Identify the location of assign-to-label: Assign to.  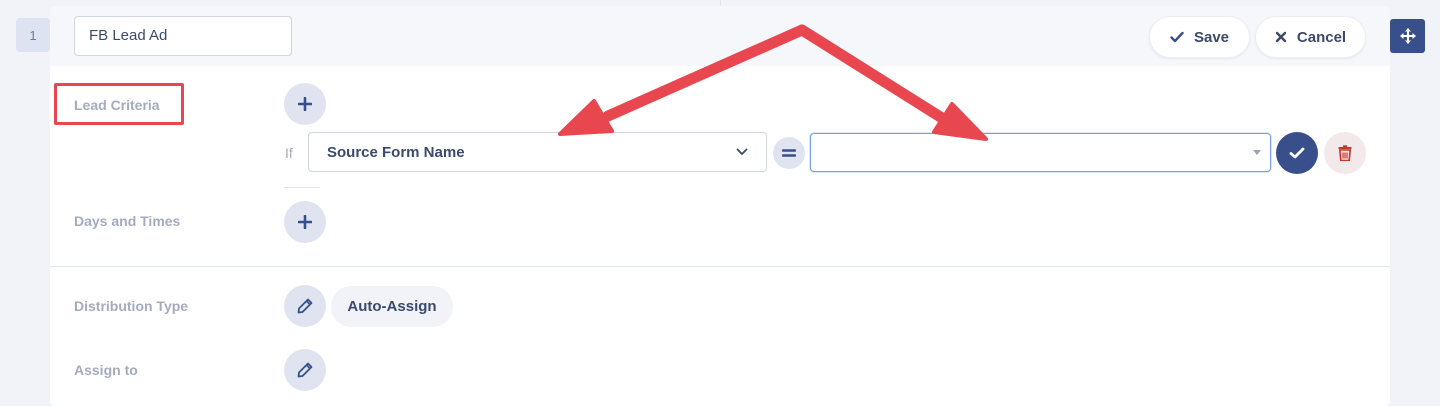
(106, 370).